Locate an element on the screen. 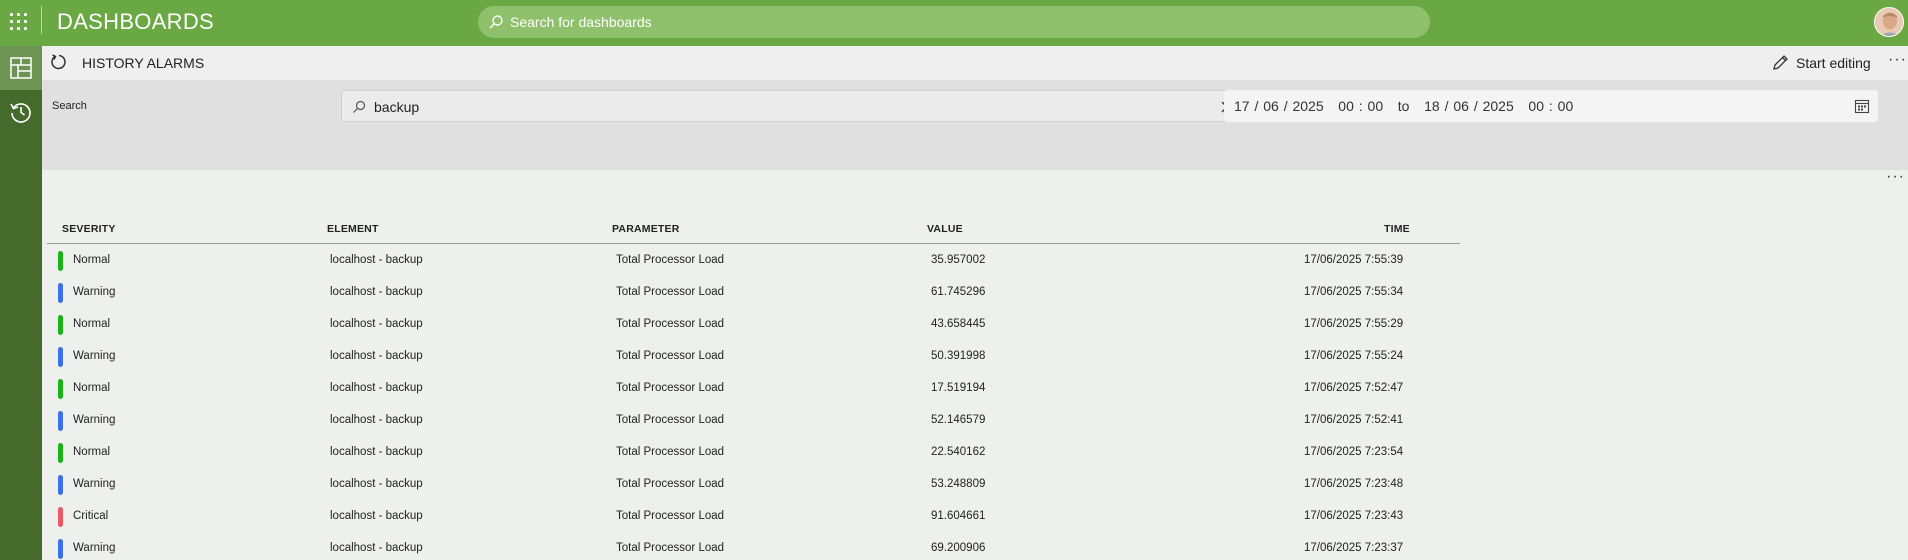  search-placeholder: Search for dashboards is located at coordinates (581, 22).